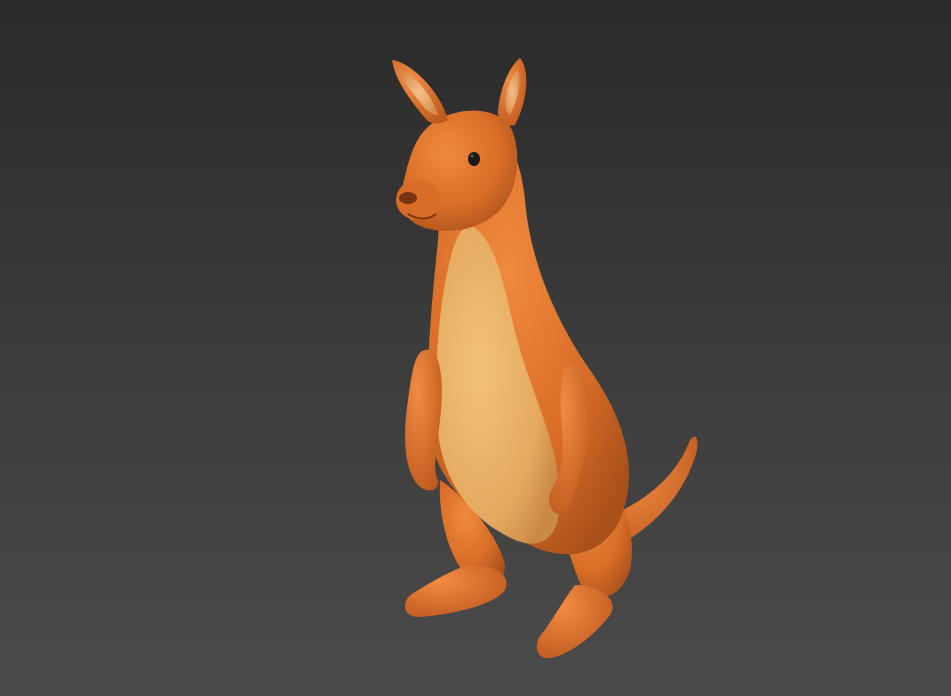 The width and height of the screenshot is (951, 696). I want to click on kangaroo-left-foot, so click(455, 591).